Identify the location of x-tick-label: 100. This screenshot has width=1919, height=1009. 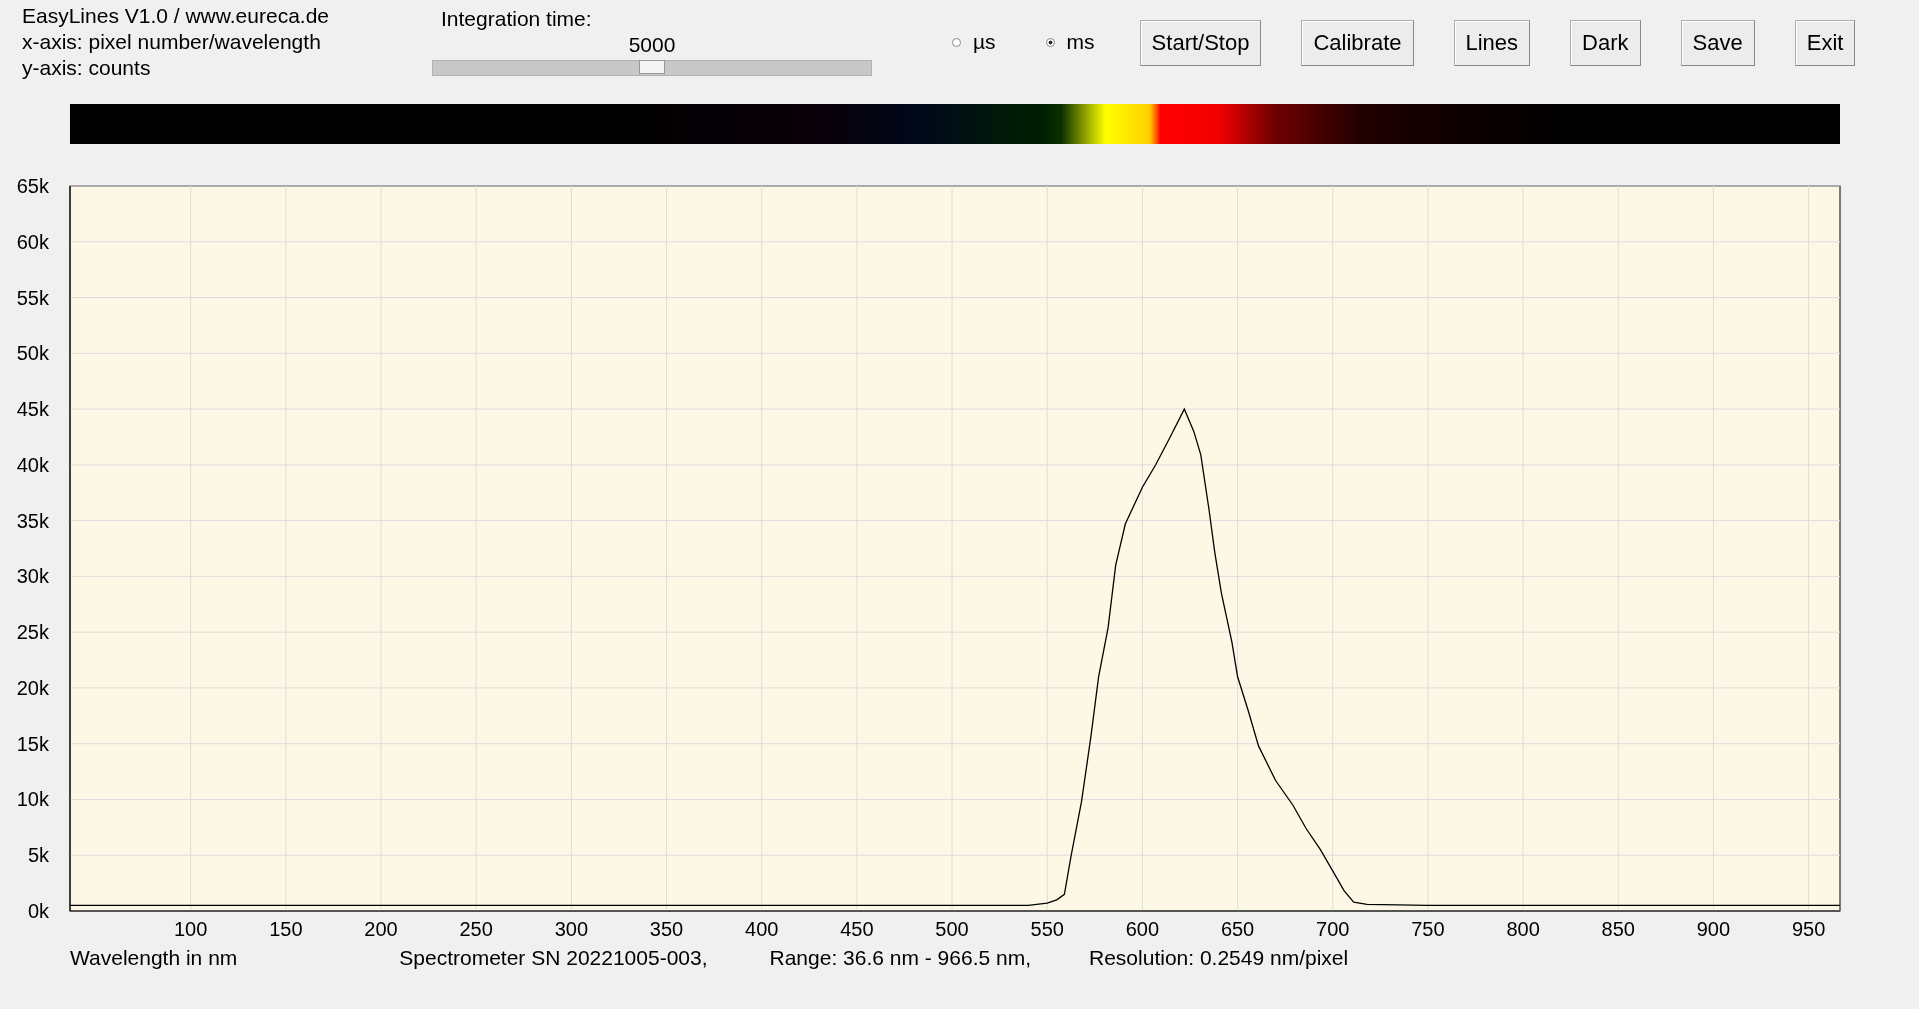
(191, 929).